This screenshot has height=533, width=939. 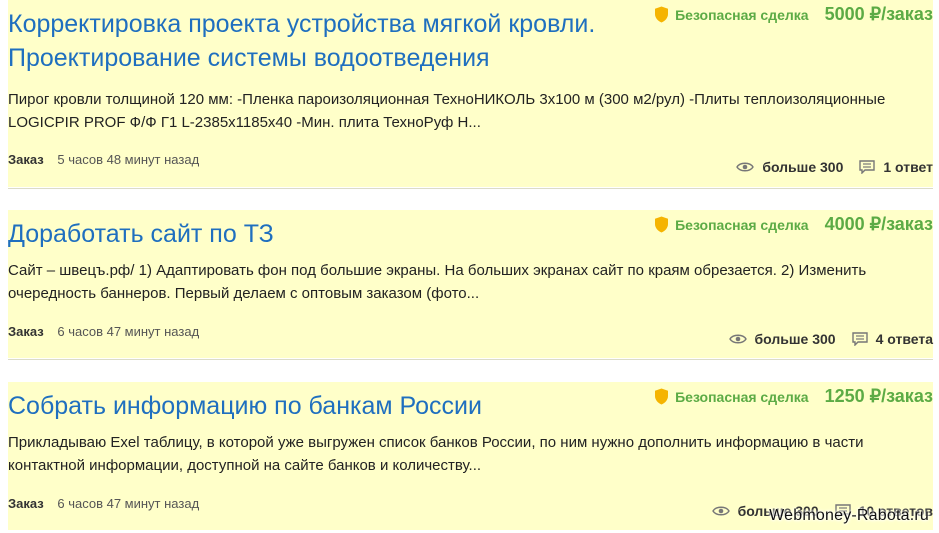 I want to click on responses-count: 1 ответ, so click(x=908, y=167).